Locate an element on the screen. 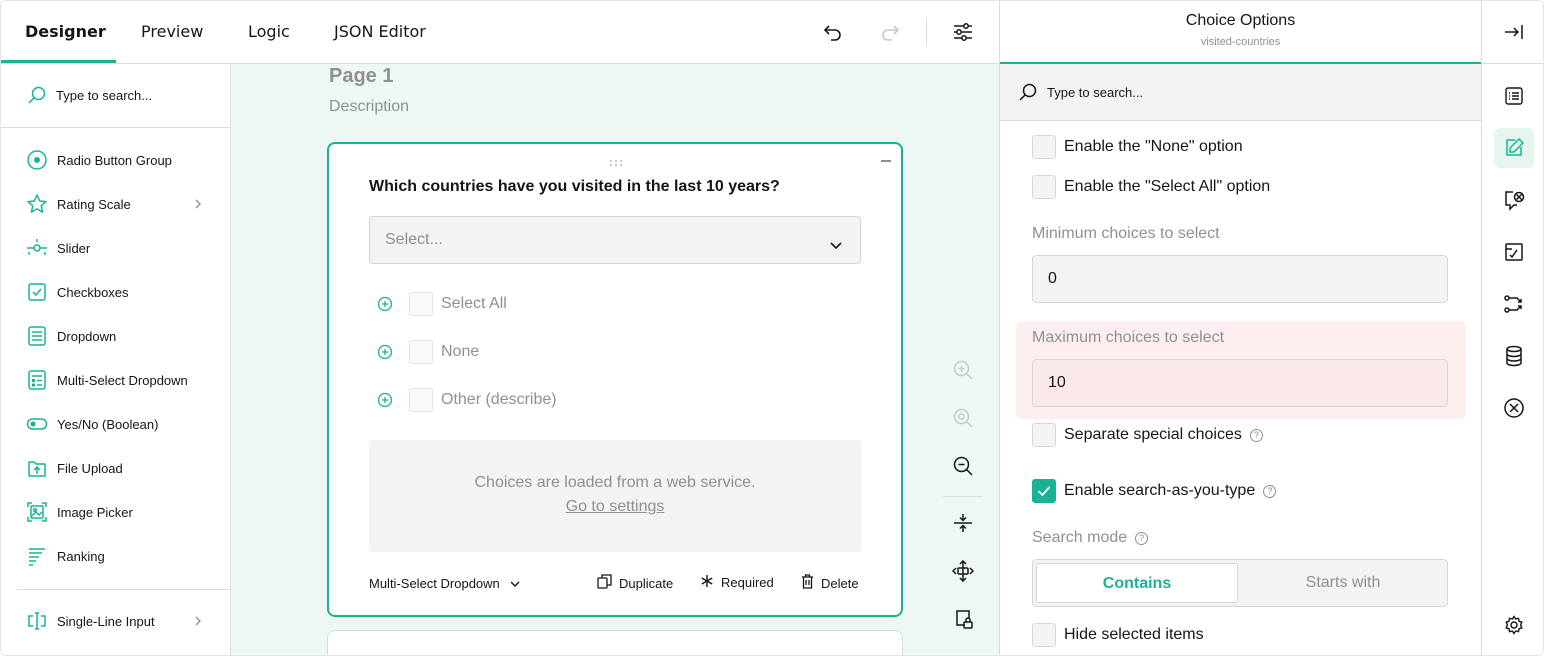  zoom-in-icon is located at coordinates (963, 370).